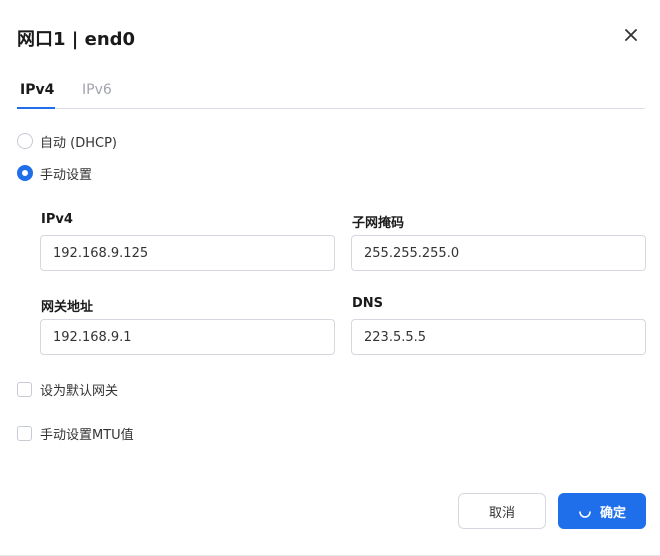 Image resolution: width=660 pixels, height=556 pixels. What do you see at coordinates (97, 90) in the screenshot?
I see `tab-ipv6-label: IPv6` at bounding box center [97, 90].